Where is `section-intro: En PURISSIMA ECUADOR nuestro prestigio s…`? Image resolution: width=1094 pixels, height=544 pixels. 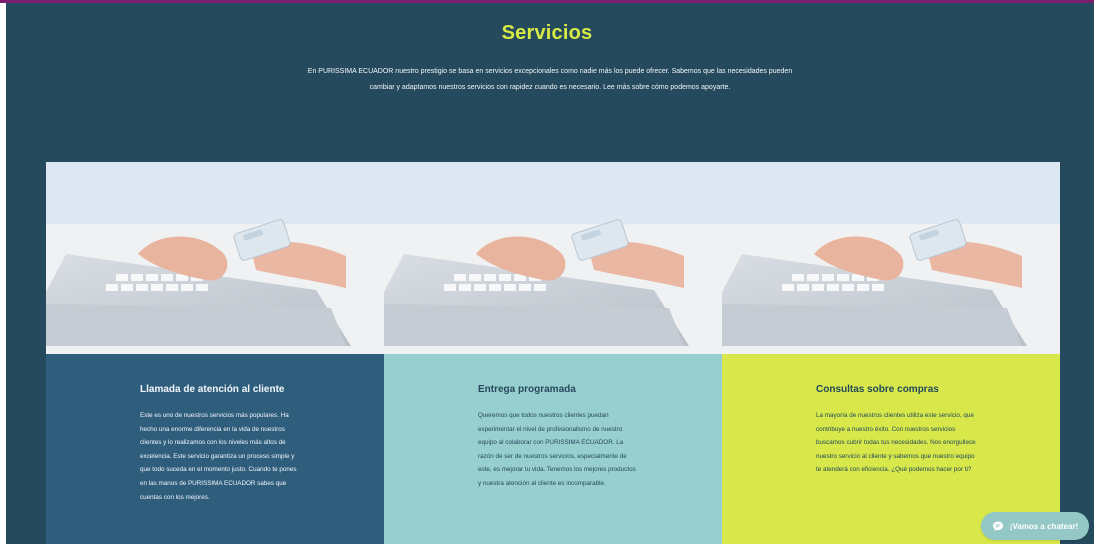
section-intro: En PURISSIMA ECUADOR nuestro prestigio s… is located at coordinates (550, 79).